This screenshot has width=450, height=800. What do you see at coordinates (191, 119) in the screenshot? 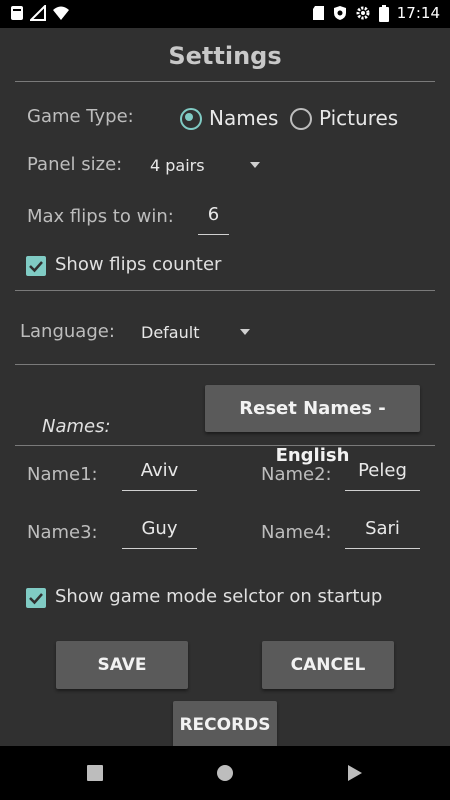
I see `radio-selected-icon` at bounding box center [191, 119].